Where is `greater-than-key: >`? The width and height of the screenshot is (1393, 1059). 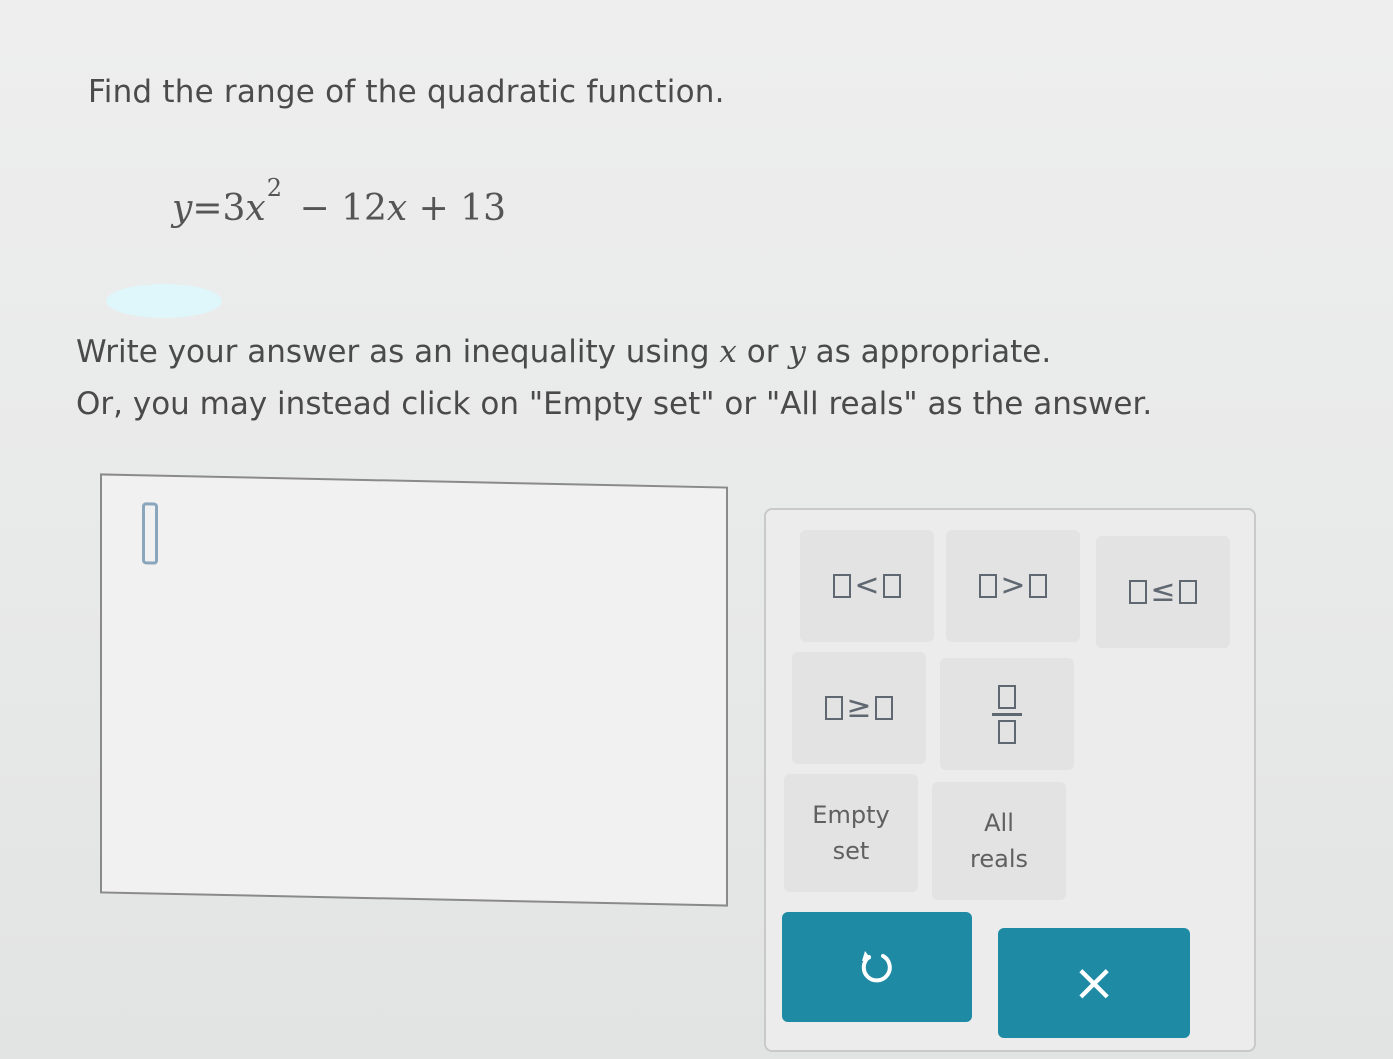
greater-than-key: > is located at coordinates (1013, 586).